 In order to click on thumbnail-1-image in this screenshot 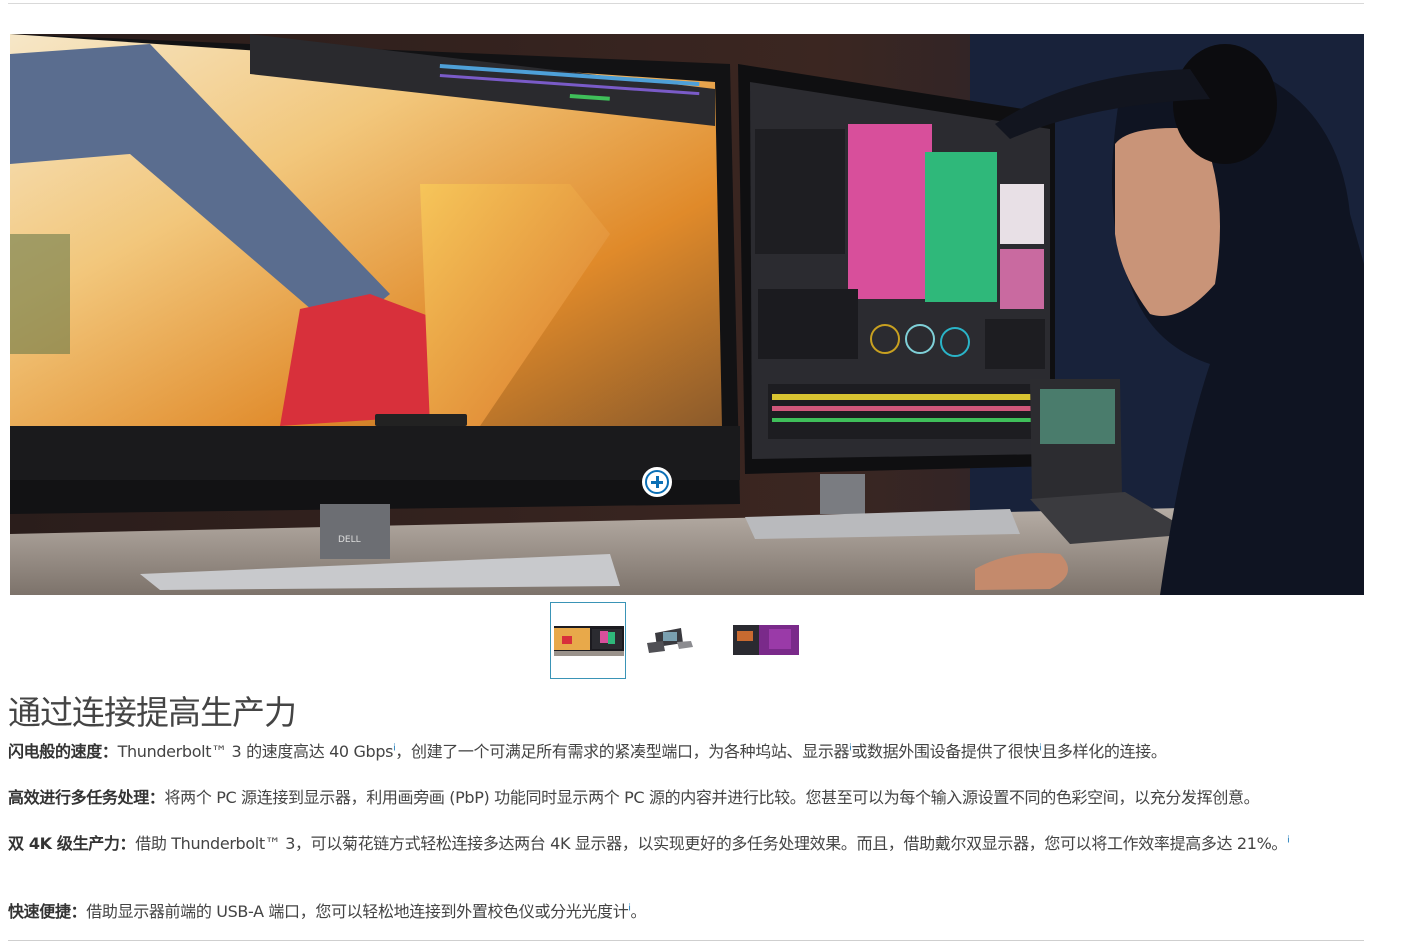, I will do `click(589, 641)`.